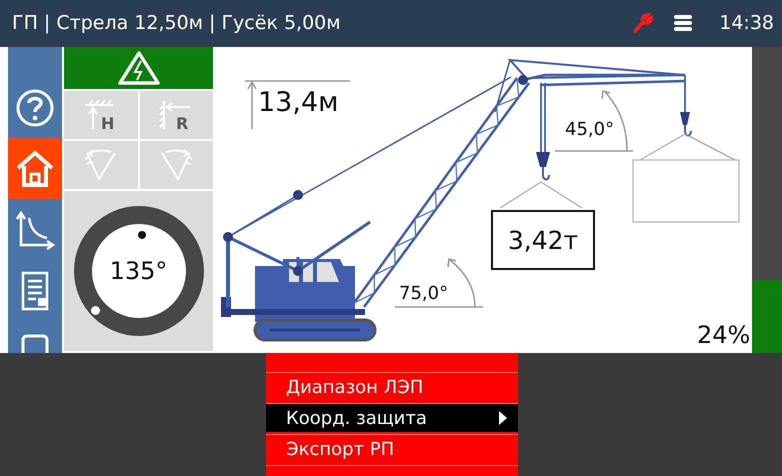 This screenshot has height=476, width=782. Describe the element at coordinates (355, 387) in the screenshot. I see `menu-item-label: Диапазон ЛЭП` at that location.